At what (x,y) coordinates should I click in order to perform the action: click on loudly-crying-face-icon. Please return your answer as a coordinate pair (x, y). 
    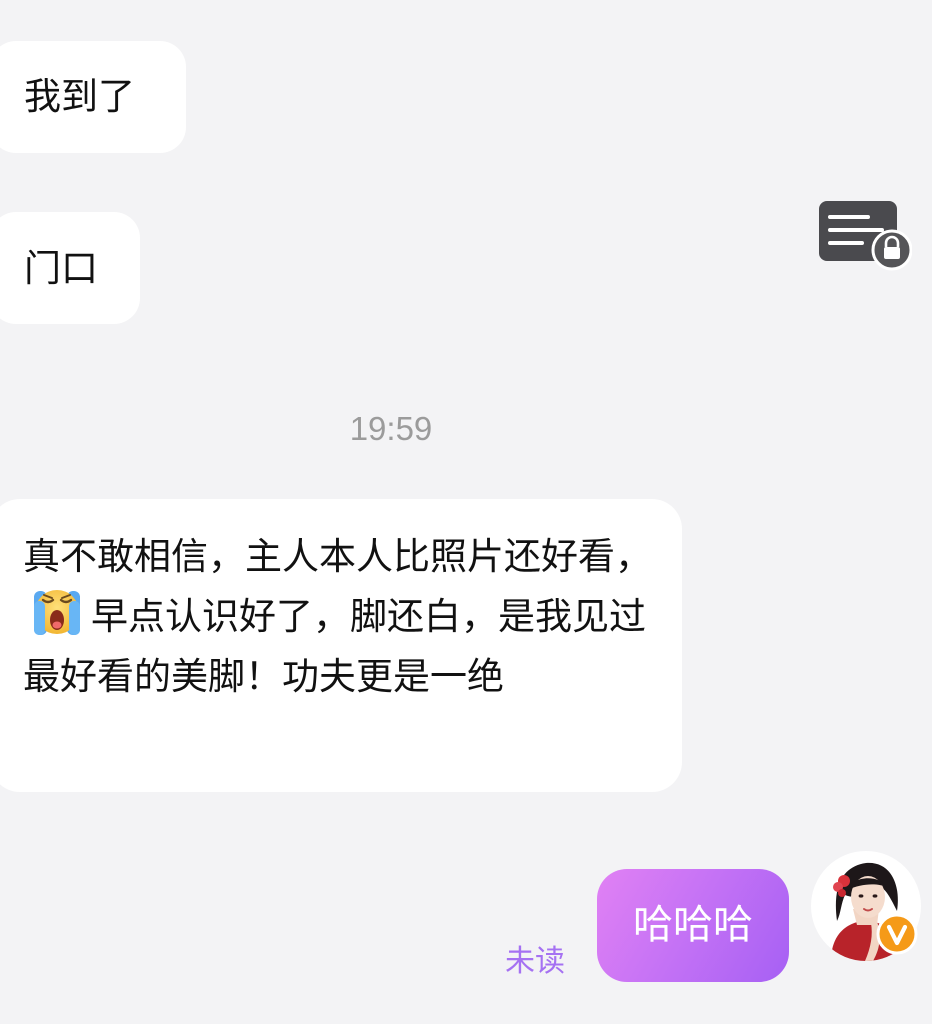
    Looking at the image, I should click on (57, 613).